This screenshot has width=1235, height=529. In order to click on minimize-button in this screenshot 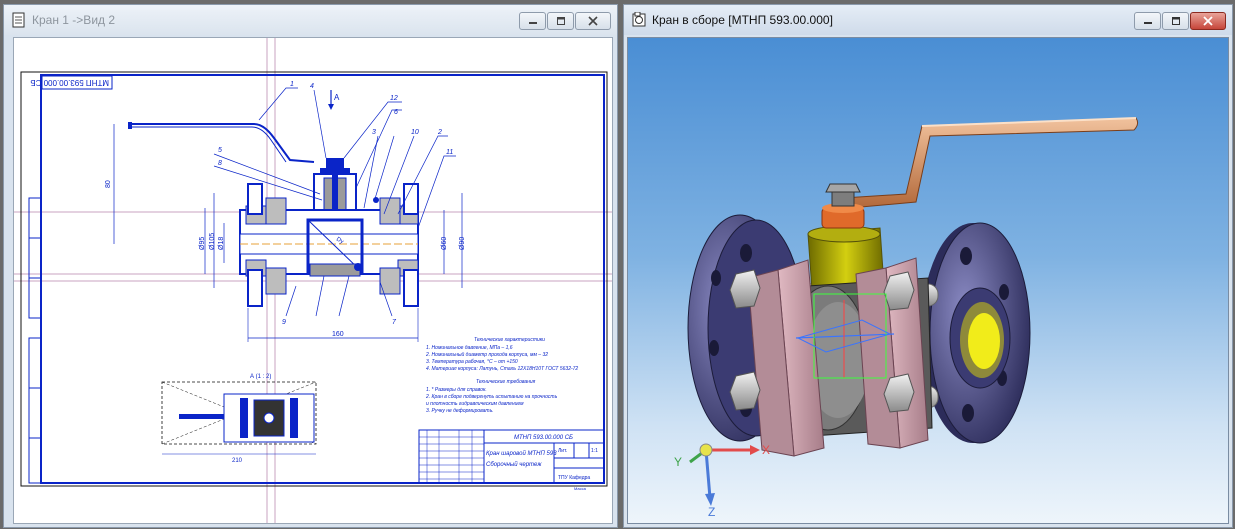, I will do `click(532, 21)`.